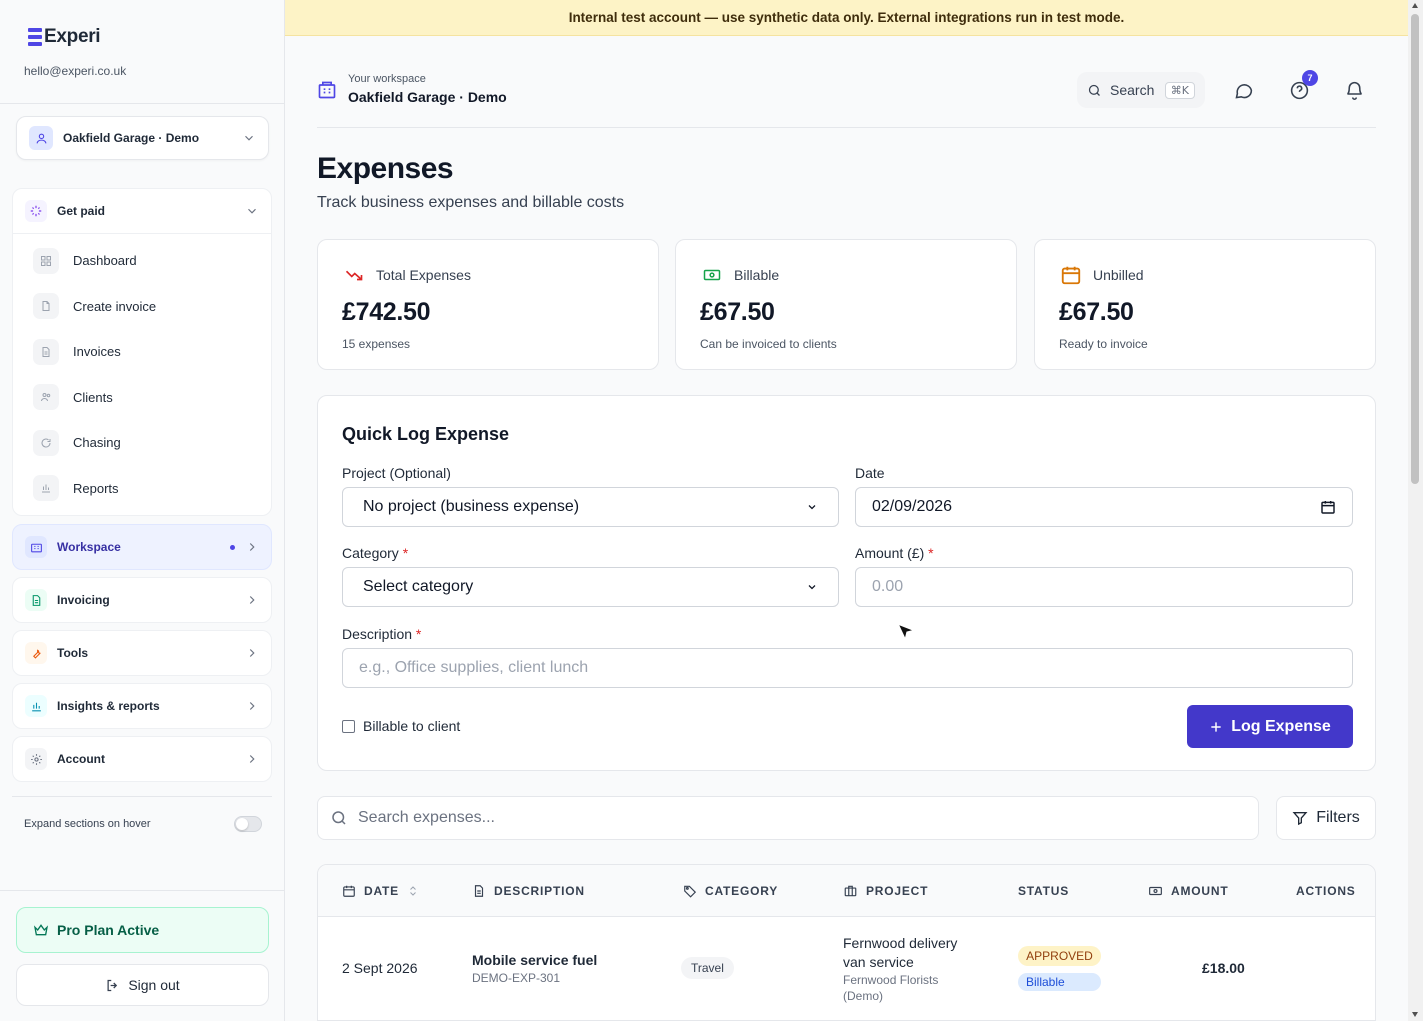 The height and width of the screenshot is (1021, 1423). What do you see at coordinates (142, 211) in the screenshot?
I see `nav-group-get-paid-toggle: Get paid` at bounding box center [142, 211].